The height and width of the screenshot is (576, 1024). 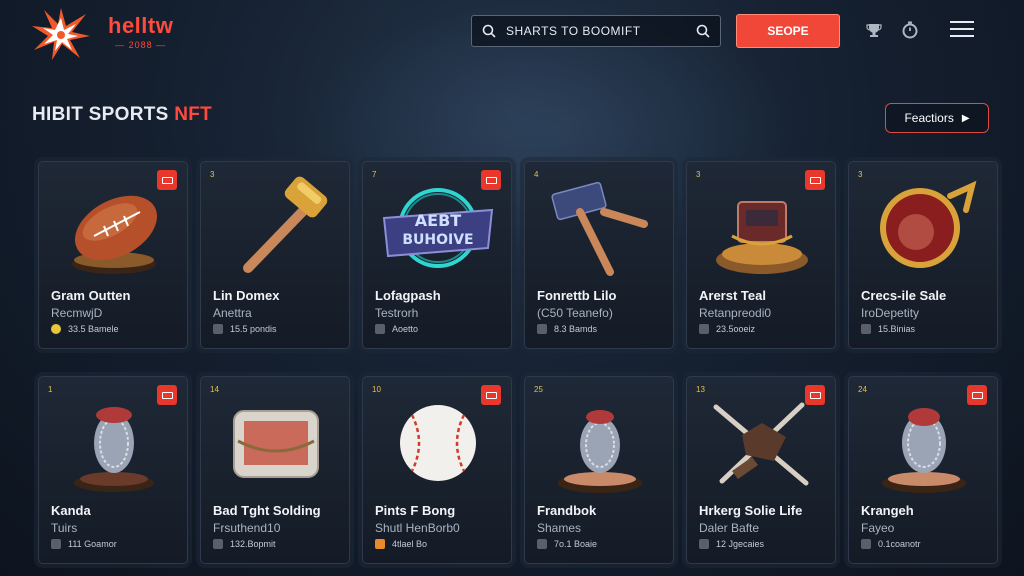 I want to click on trophy-icon, so click(x=874, y=30).